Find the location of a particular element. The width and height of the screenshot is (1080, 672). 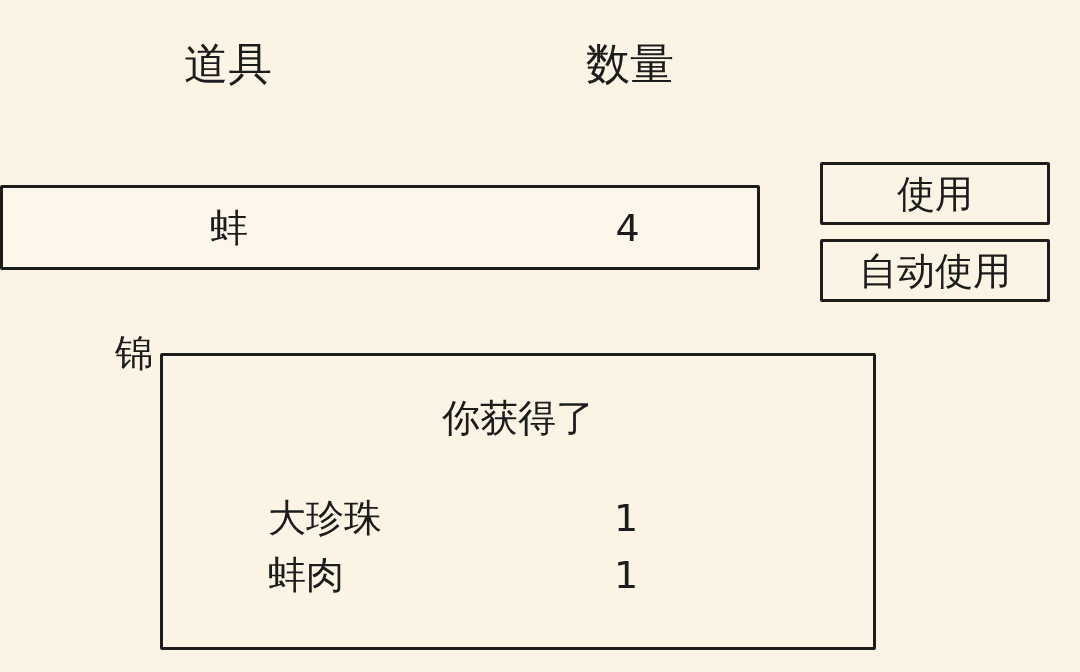

action-button: 使用 is located at coordinates (935, 193).